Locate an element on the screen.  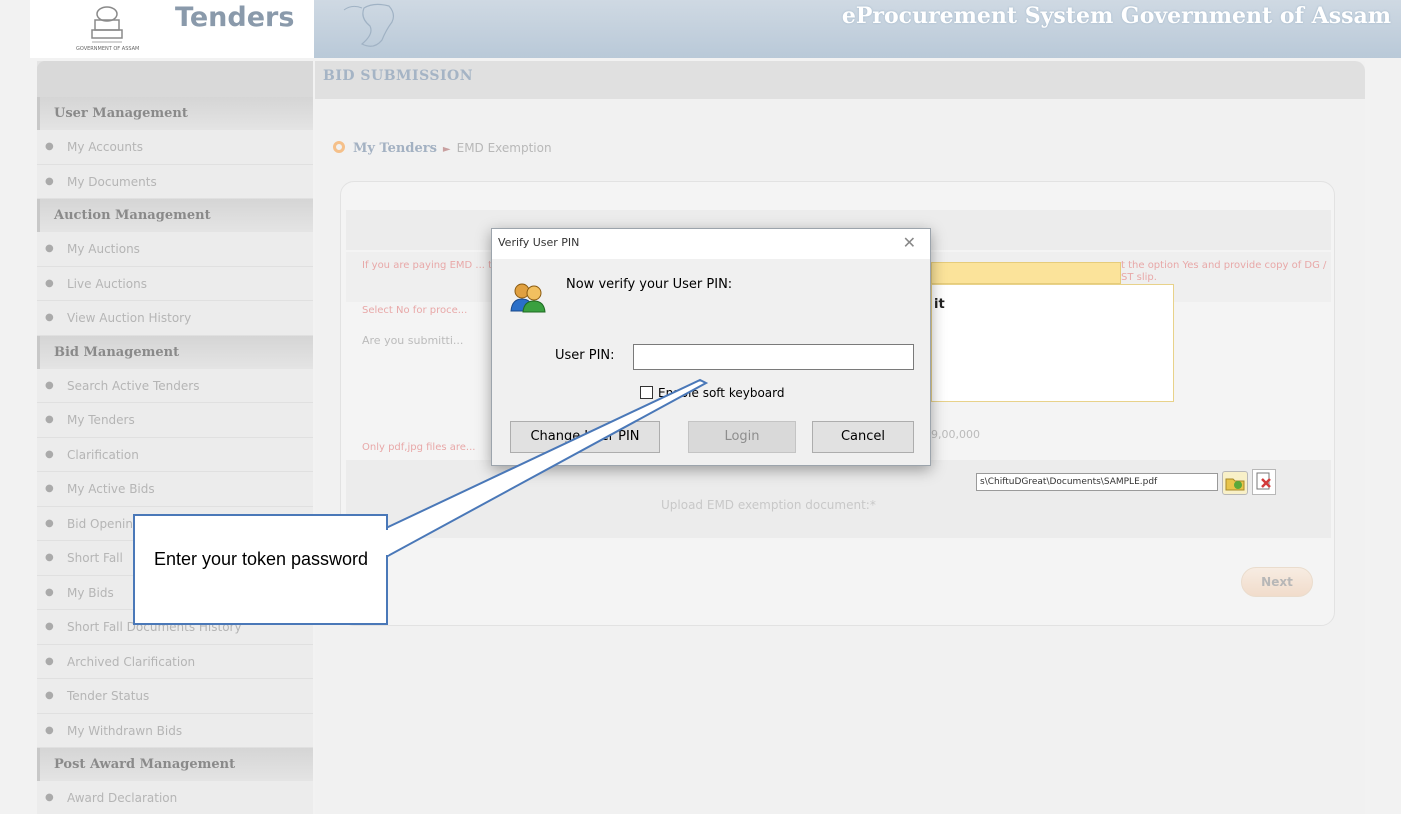
sidebar-item-my-documents: ● My Documents is located at coordinates (175, 181).